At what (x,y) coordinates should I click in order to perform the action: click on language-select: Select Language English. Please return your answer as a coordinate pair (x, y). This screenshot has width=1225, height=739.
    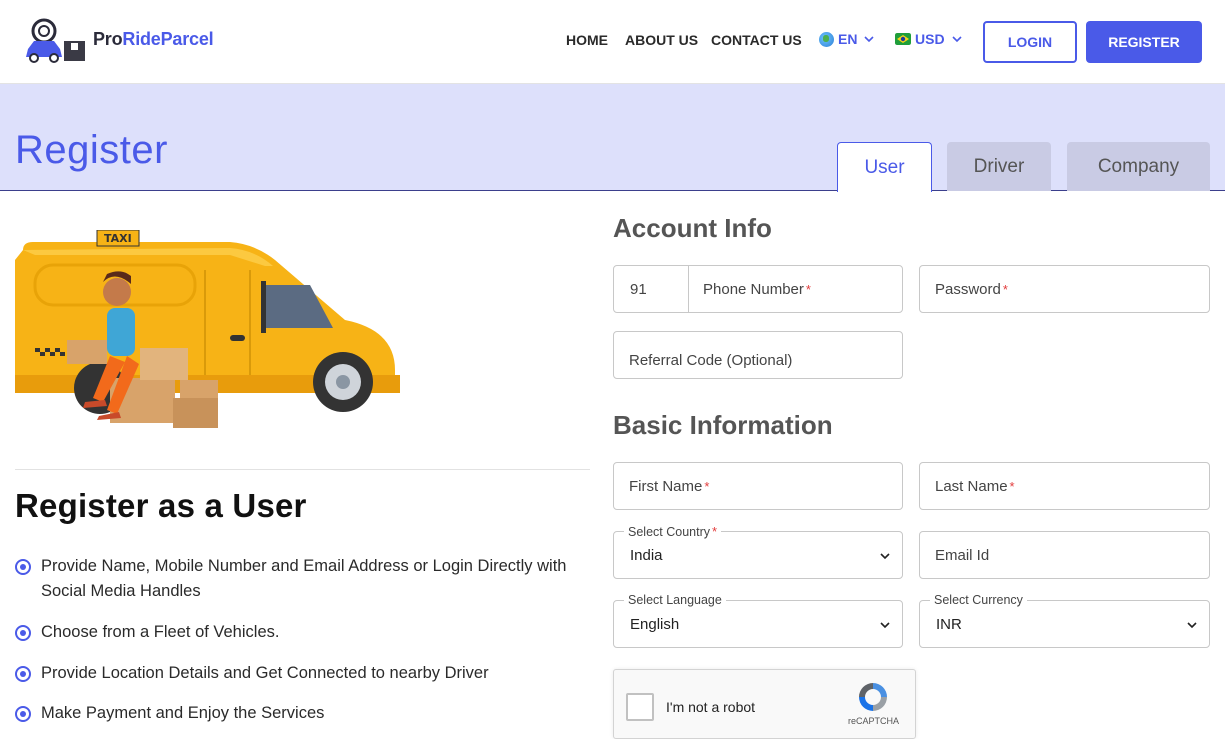
    Looking at the image, I should click on (758, 620).